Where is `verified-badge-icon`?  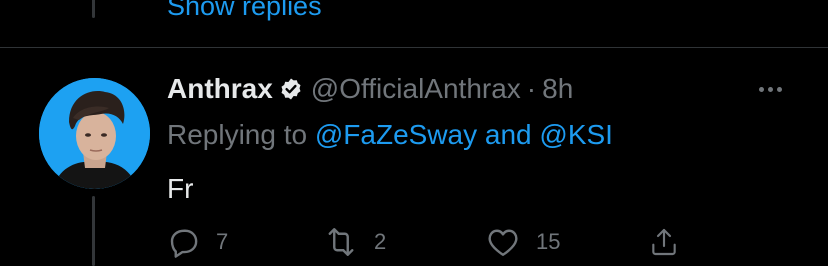 verified-badge-icon is located at coordinates (291, 89).